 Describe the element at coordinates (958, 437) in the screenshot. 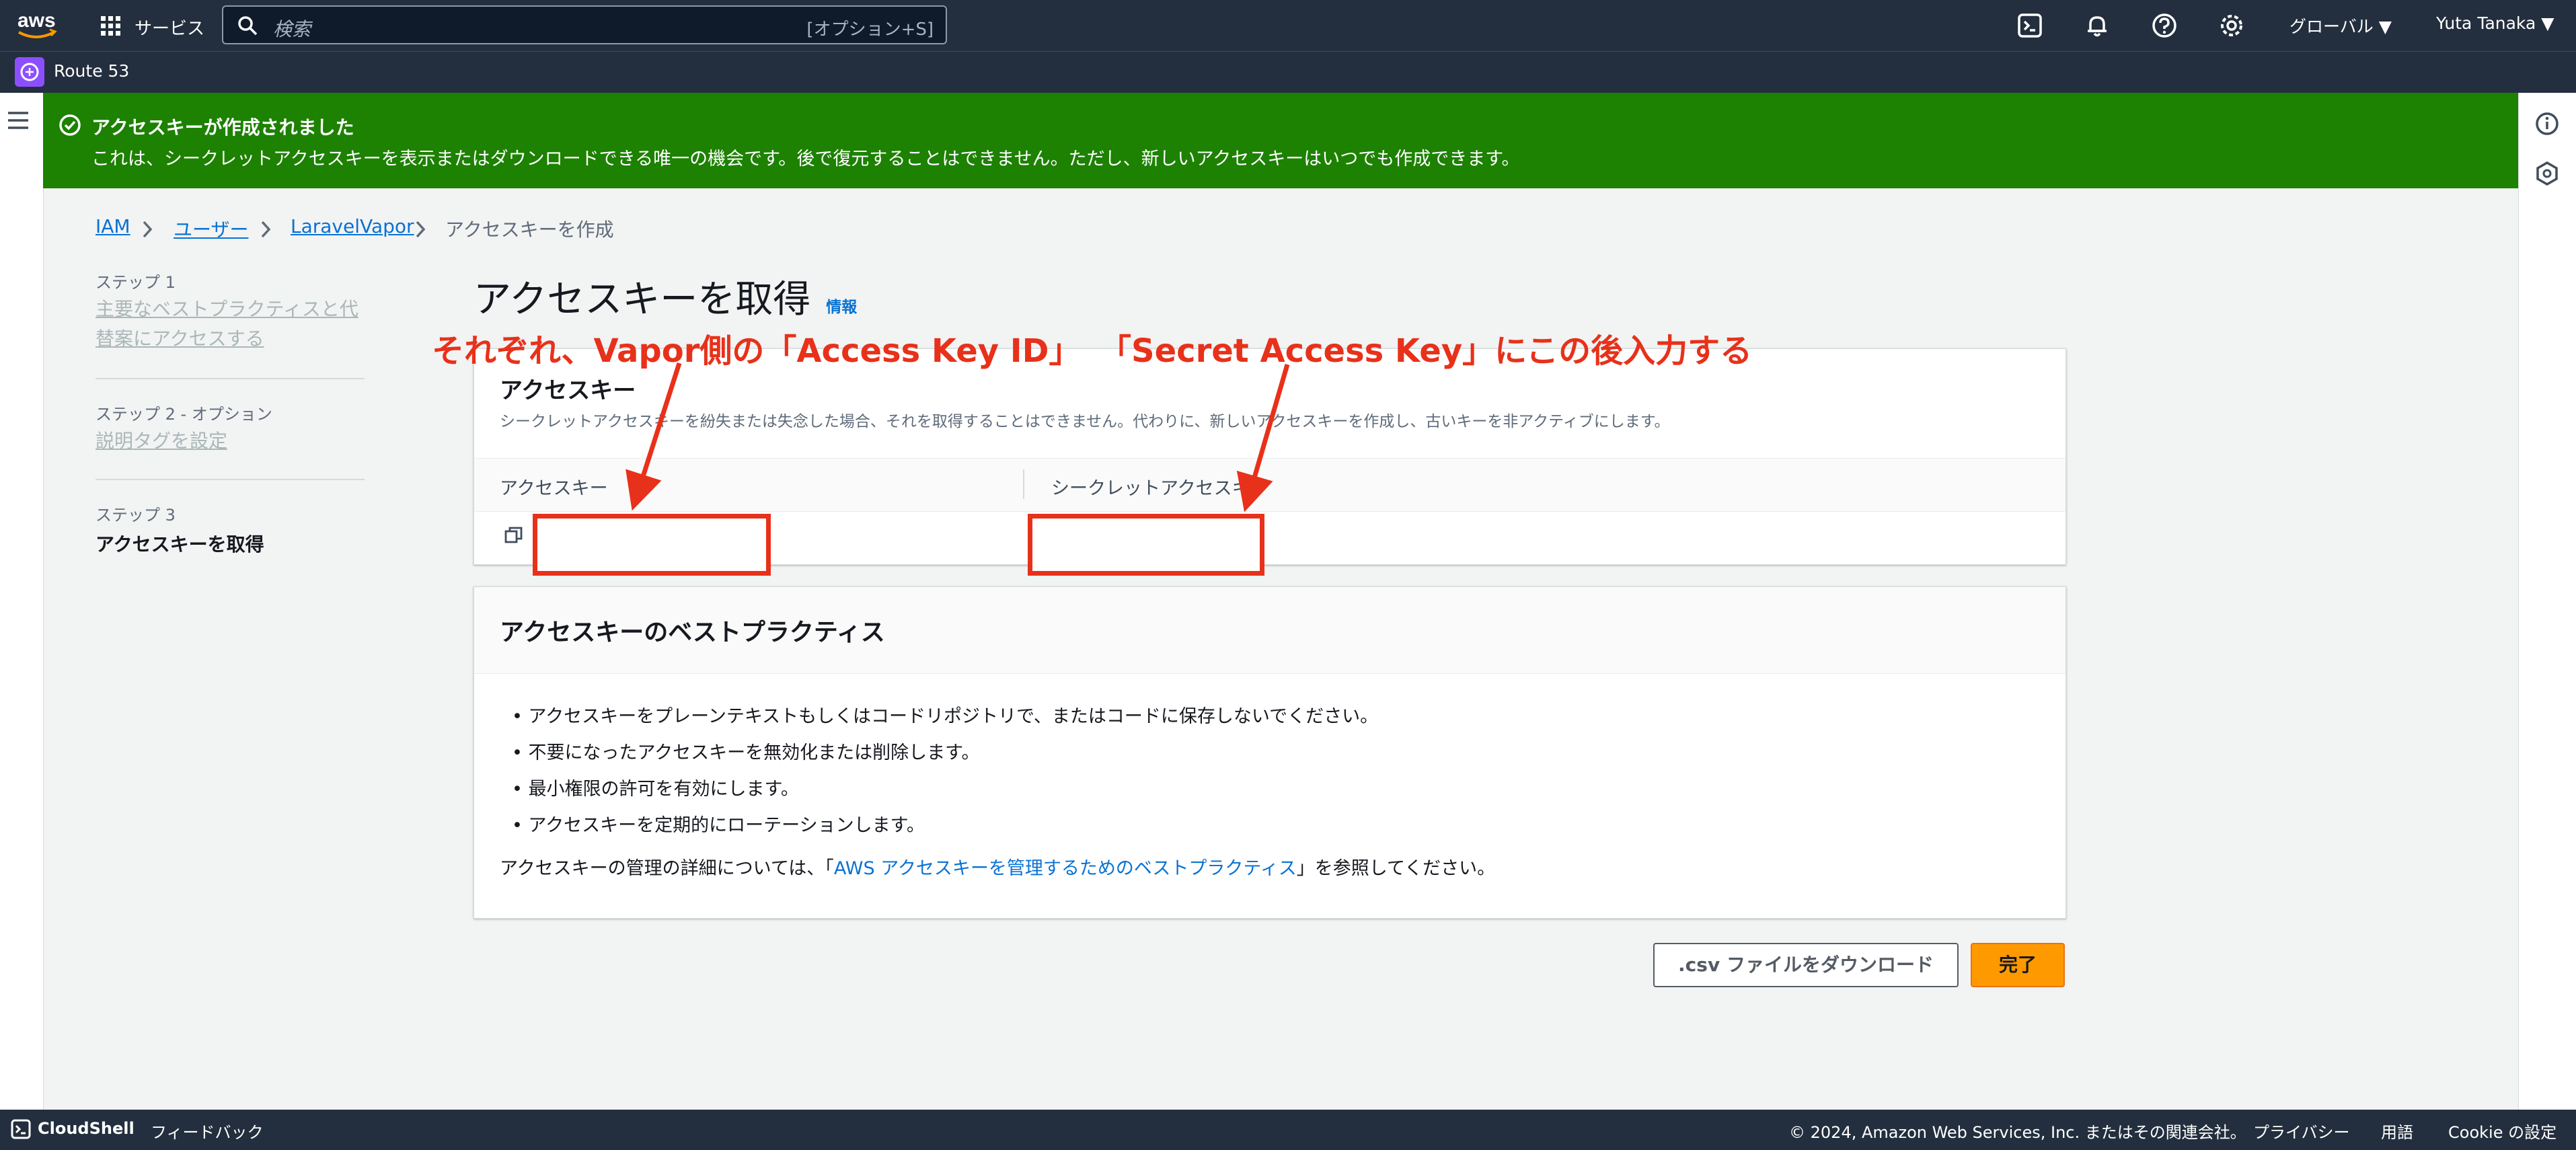

I see `annotation-arrows` at that location.